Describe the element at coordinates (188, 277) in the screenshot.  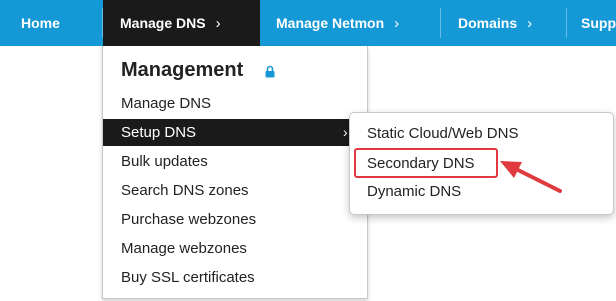
I see `menu-item-label: Buy SSL certificates` at that location.